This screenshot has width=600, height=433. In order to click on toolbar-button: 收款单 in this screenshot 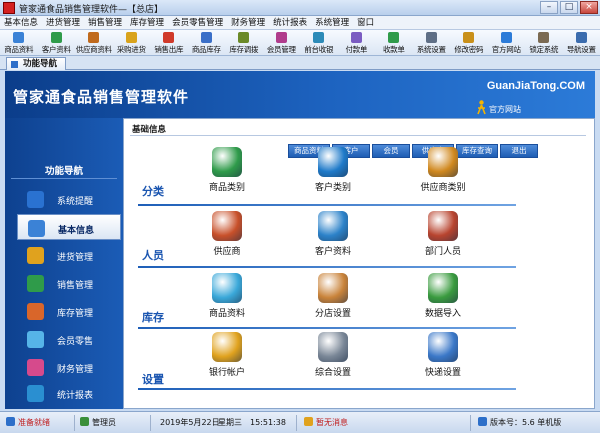, I will do `click(394, 43)`.